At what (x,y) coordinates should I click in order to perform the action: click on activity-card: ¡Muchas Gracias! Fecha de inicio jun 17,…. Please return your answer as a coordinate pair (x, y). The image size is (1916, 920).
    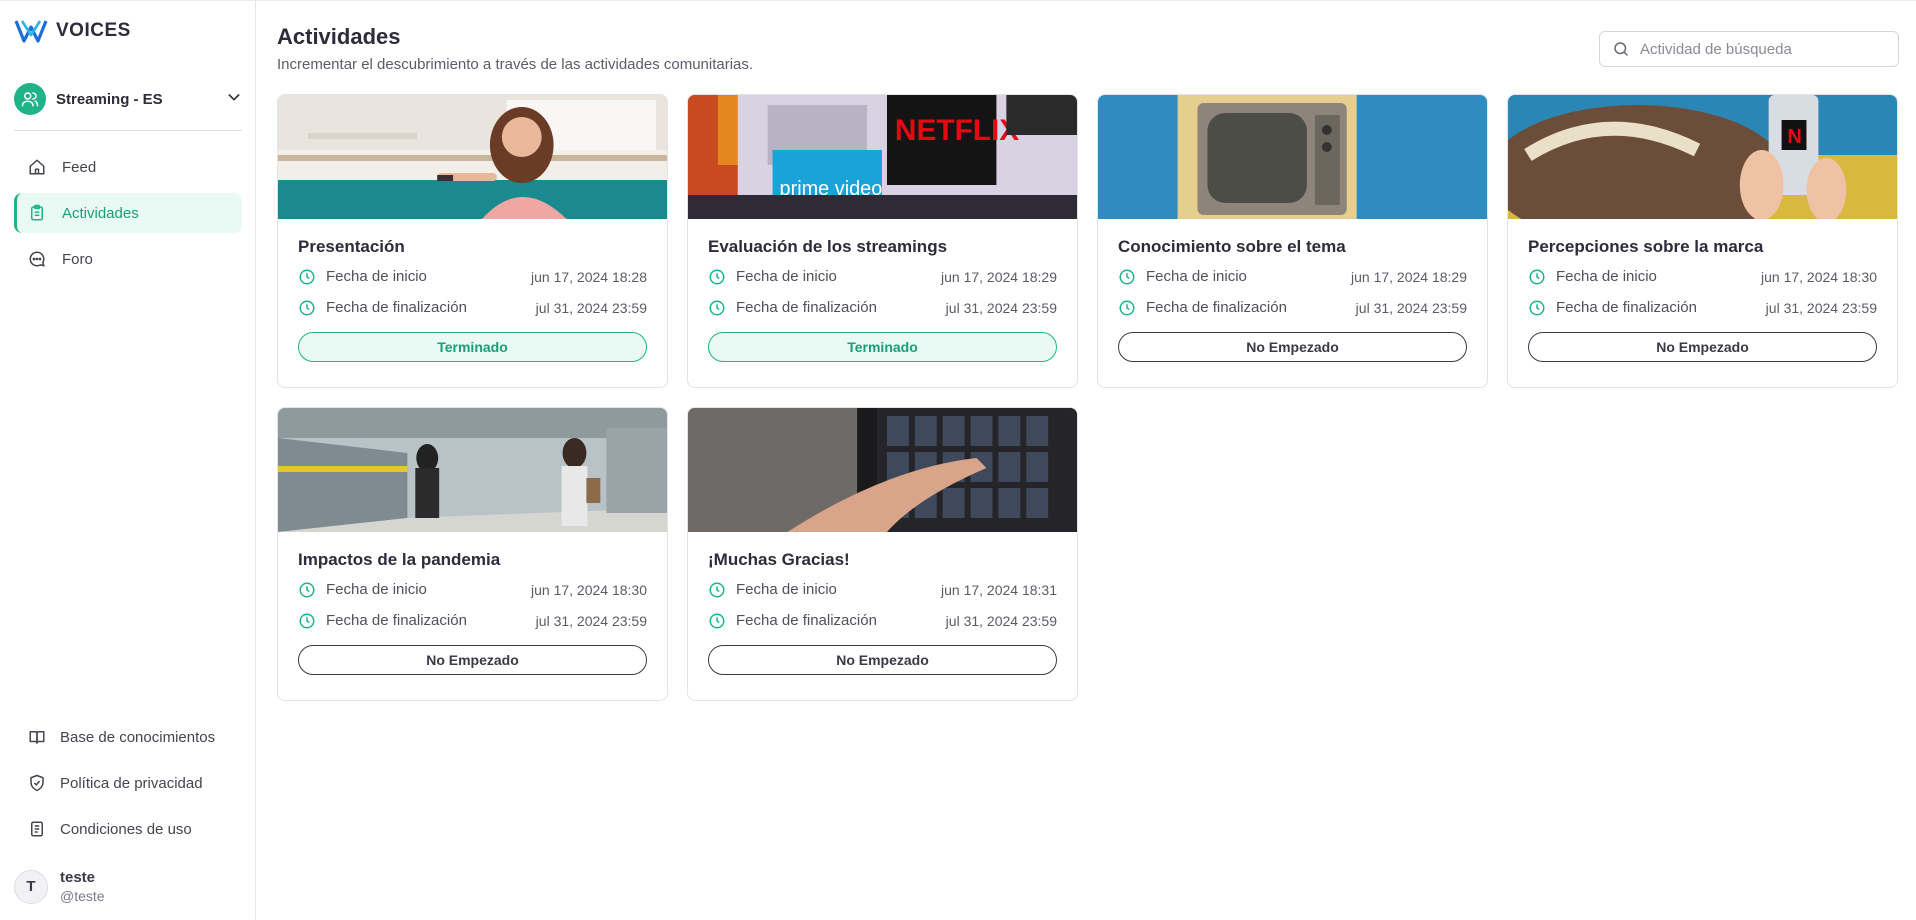
    Looking at the image, I should click on (882, 554).